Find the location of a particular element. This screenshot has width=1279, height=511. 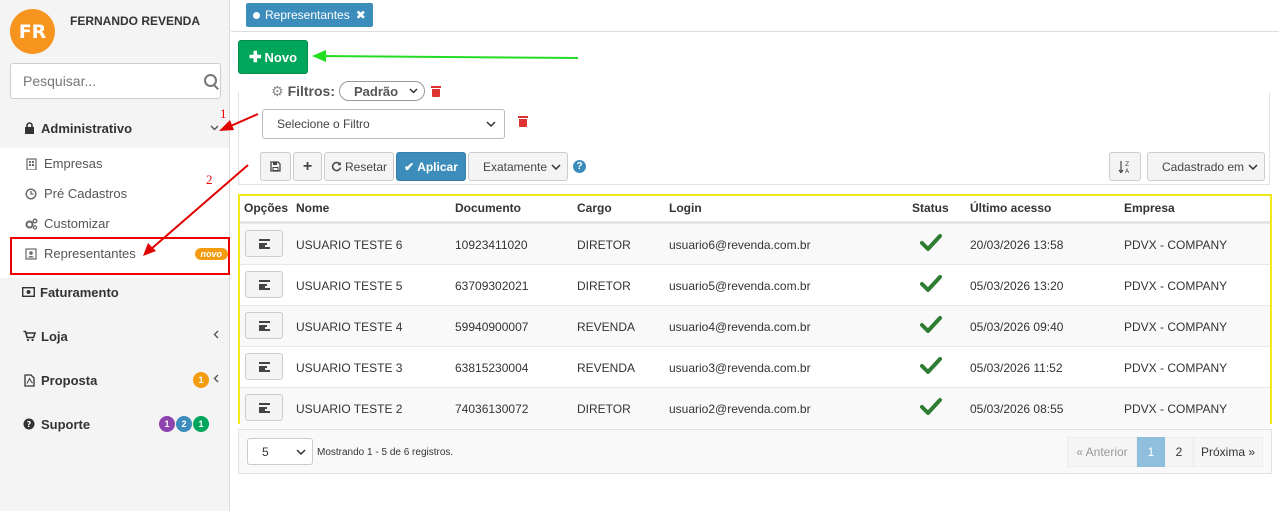

menu-item-administrativo: Administrativo is located at coordinates (114, 128).